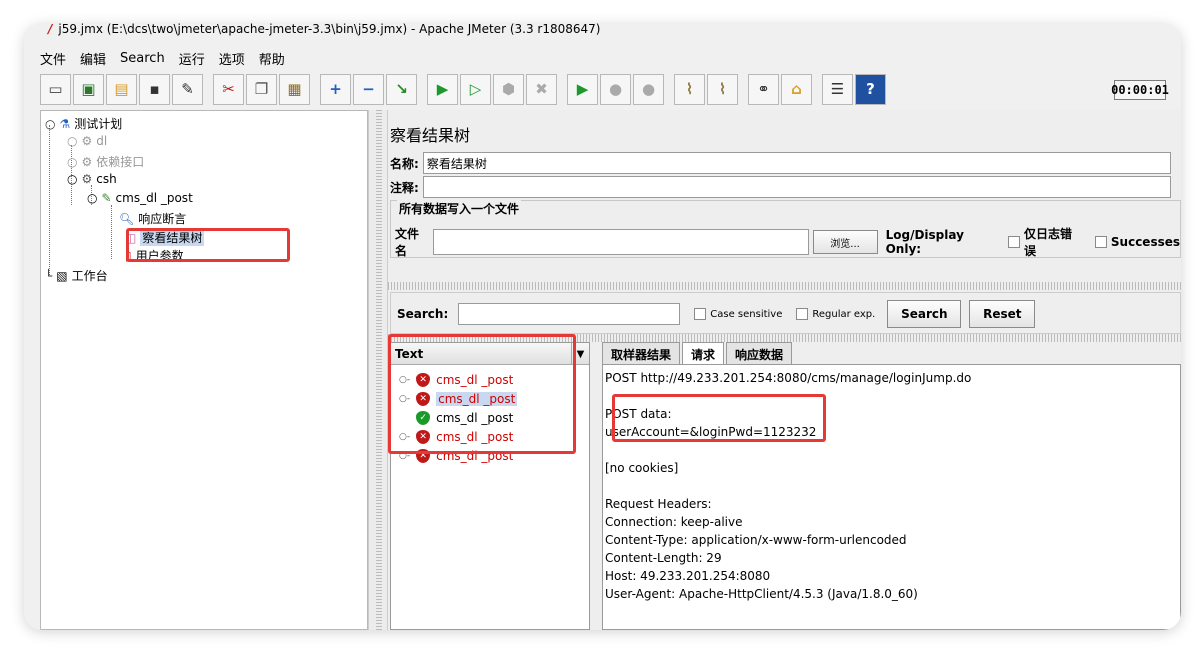 This screenshot has width=1204, height=654. What do you see at coordinates (140, 198) in the screenshot?
I see `tree-item-cms-dl-post: ○ ✎ cms_dl _post` at bounding box center [140, 198].